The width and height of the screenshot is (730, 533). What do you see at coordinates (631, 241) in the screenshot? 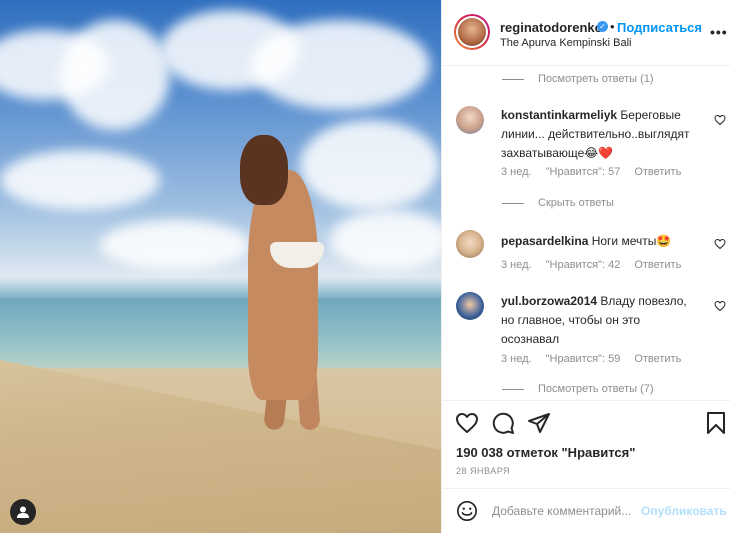
I see `comment-body: Ноги мечты🤩` at bounding box center [631, 241].